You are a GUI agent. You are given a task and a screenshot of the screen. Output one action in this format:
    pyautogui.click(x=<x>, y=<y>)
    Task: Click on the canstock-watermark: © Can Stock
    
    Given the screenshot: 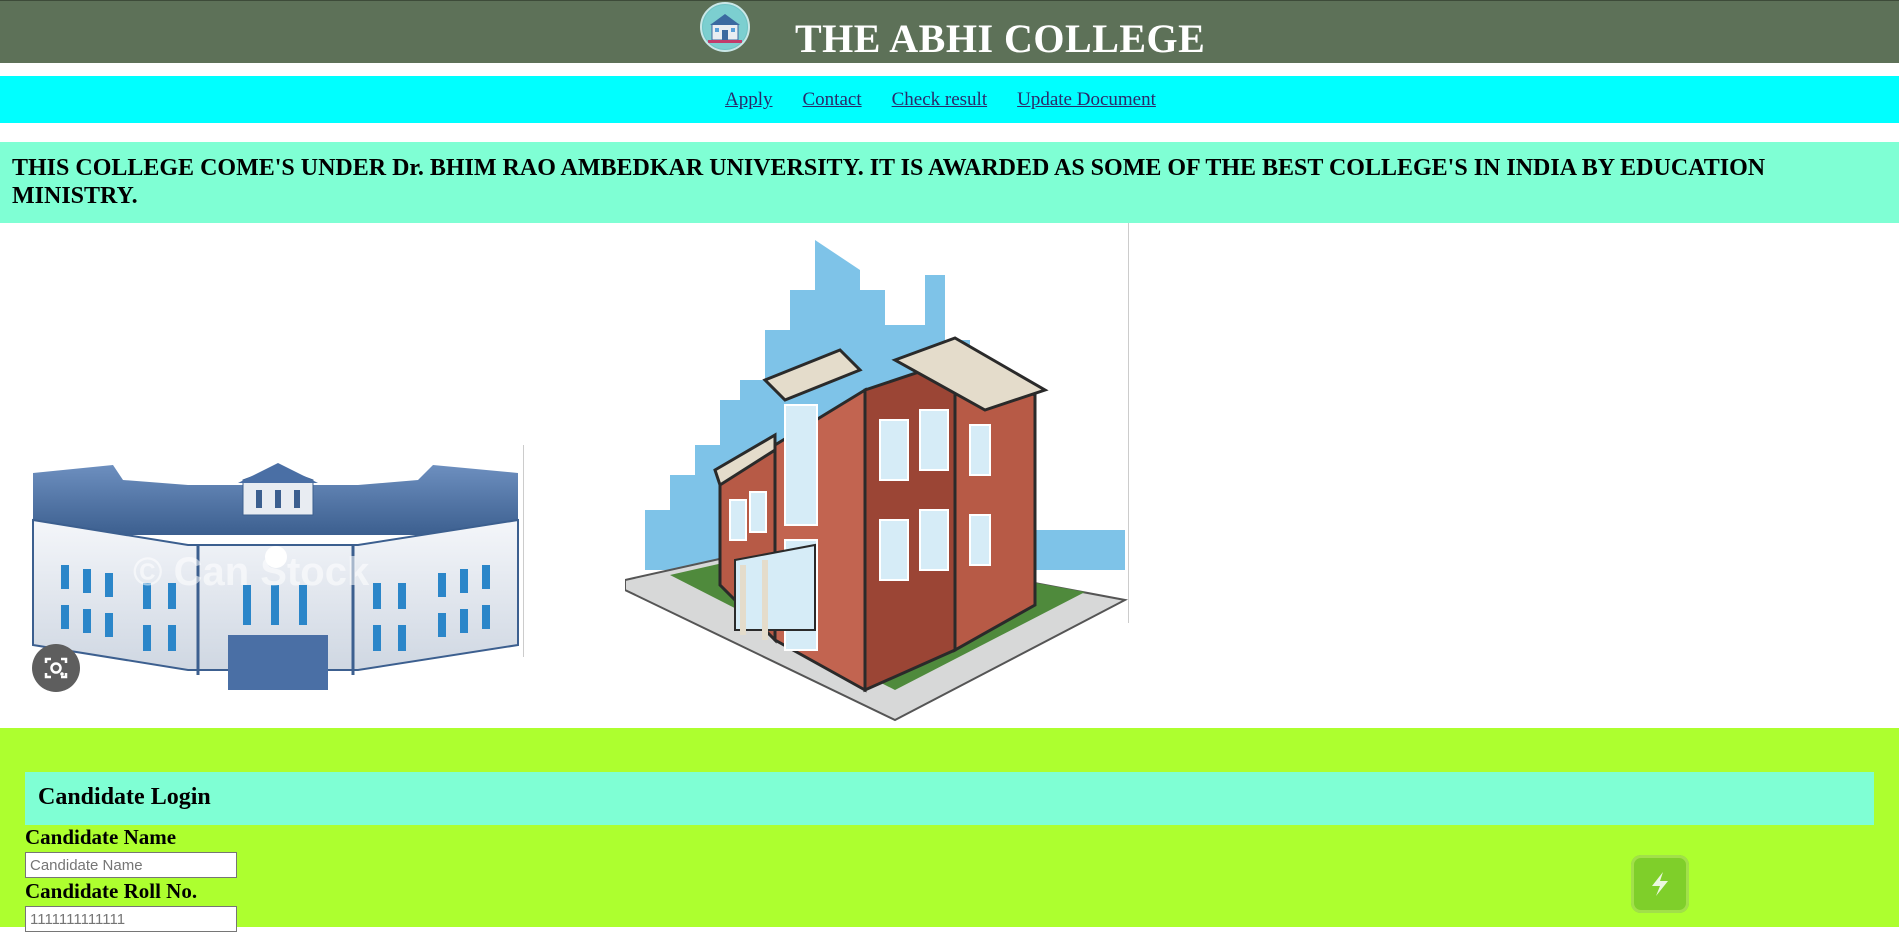 What is the action you would take?
    pyautogui.click(x=251, y=572)
    